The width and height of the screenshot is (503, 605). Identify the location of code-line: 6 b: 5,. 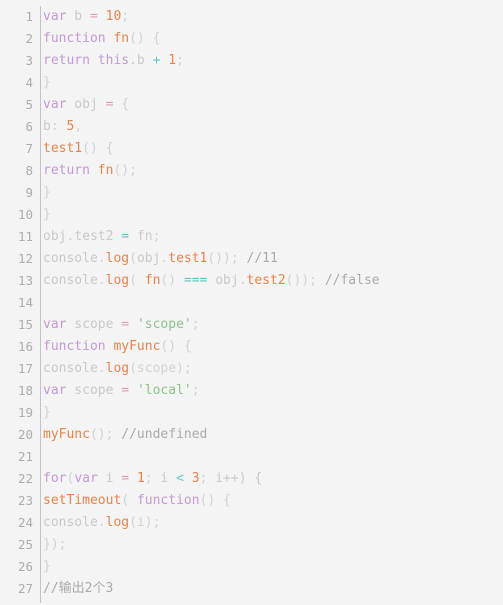
(251, 127).